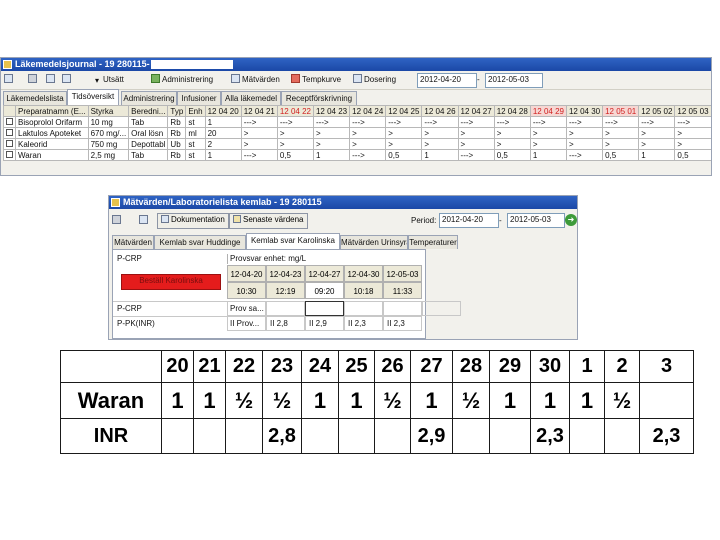 This screenshot has height=540, width=720. What do you see at coordinates (324, 273) in the screenshot?
I see `sample-date-header: 12-04-27` at bounding box center [324, 273].